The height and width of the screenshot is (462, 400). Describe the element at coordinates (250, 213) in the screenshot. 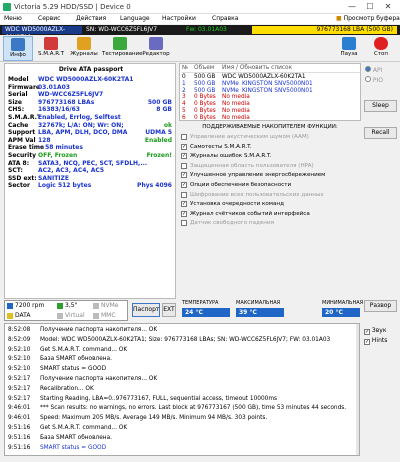

I see `feature-label: Журнал счётчиков событий интерфейса` at that location.